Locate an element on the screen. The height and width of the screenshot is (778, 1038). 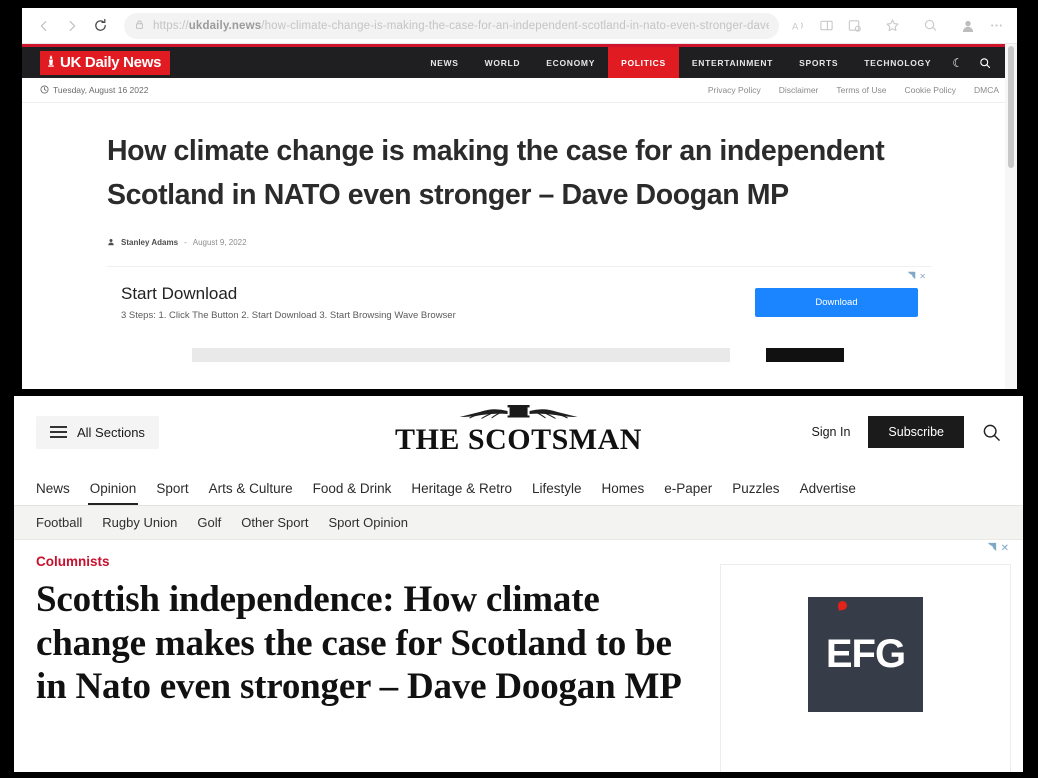
all-sections-label: All Sections is located at coordinates (111, 432).